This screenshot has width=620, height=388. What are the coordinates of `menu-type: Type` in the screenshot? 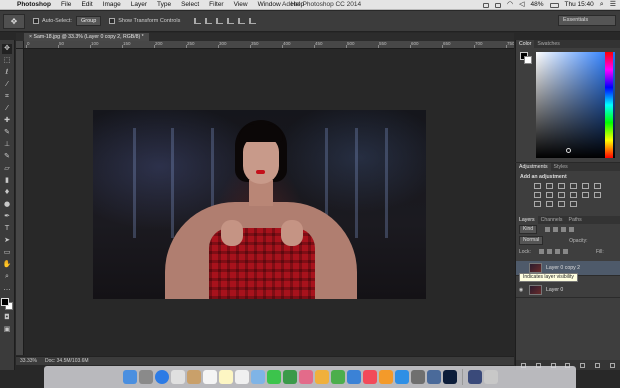 It's located at (164, 5).